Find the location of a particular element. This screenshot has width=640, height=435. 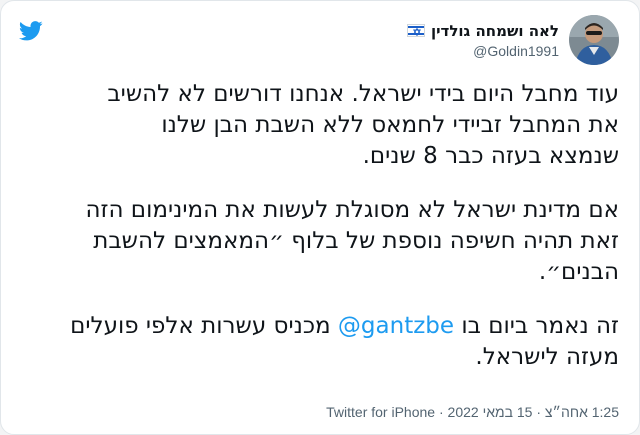

author-names: לאה ושמחה גולדין @Goldin1991 is located at coordinates (482, 40).